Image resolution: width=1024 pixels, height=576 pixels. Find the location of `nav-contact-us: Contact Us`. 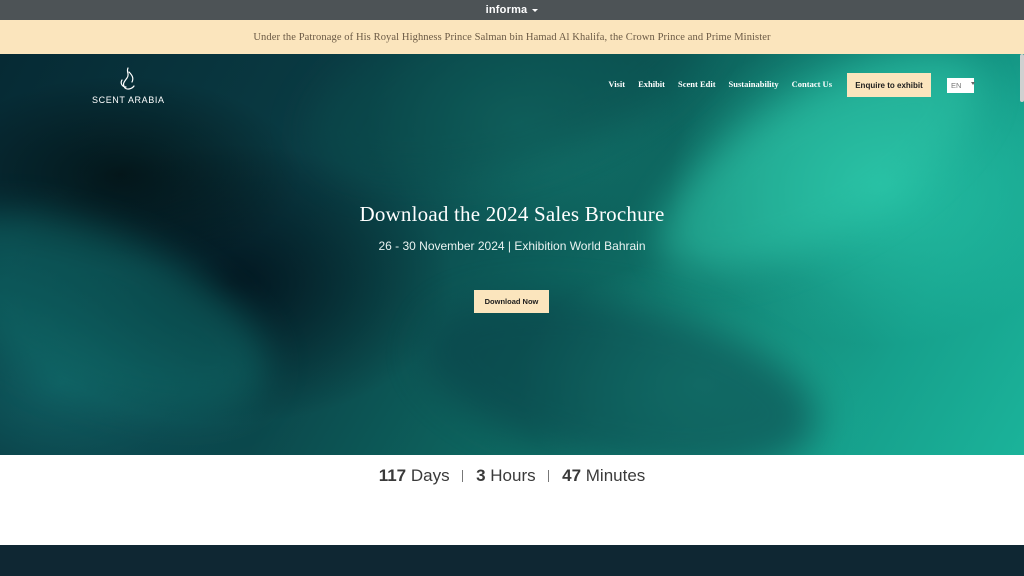

nav-contact-us: Contact Us is located at coordinates (812, 84).